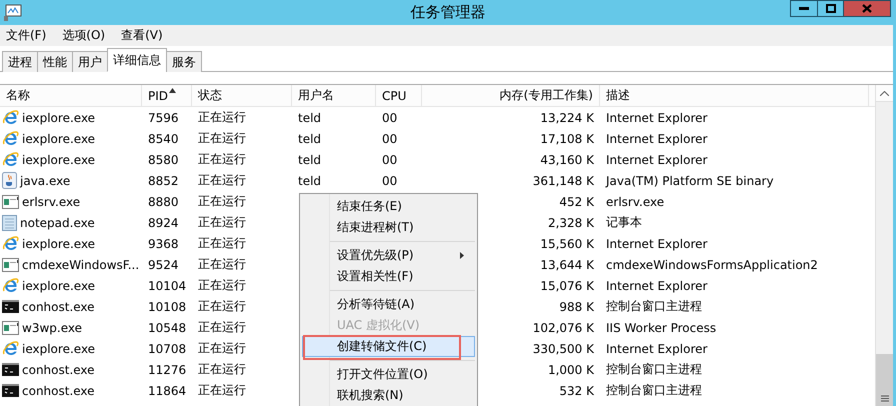 The image size is (896, 406). What do you see at coordinates (399, 95) in the screenshot?
I see `column-header: CPU` at bounding box center [399, 95].